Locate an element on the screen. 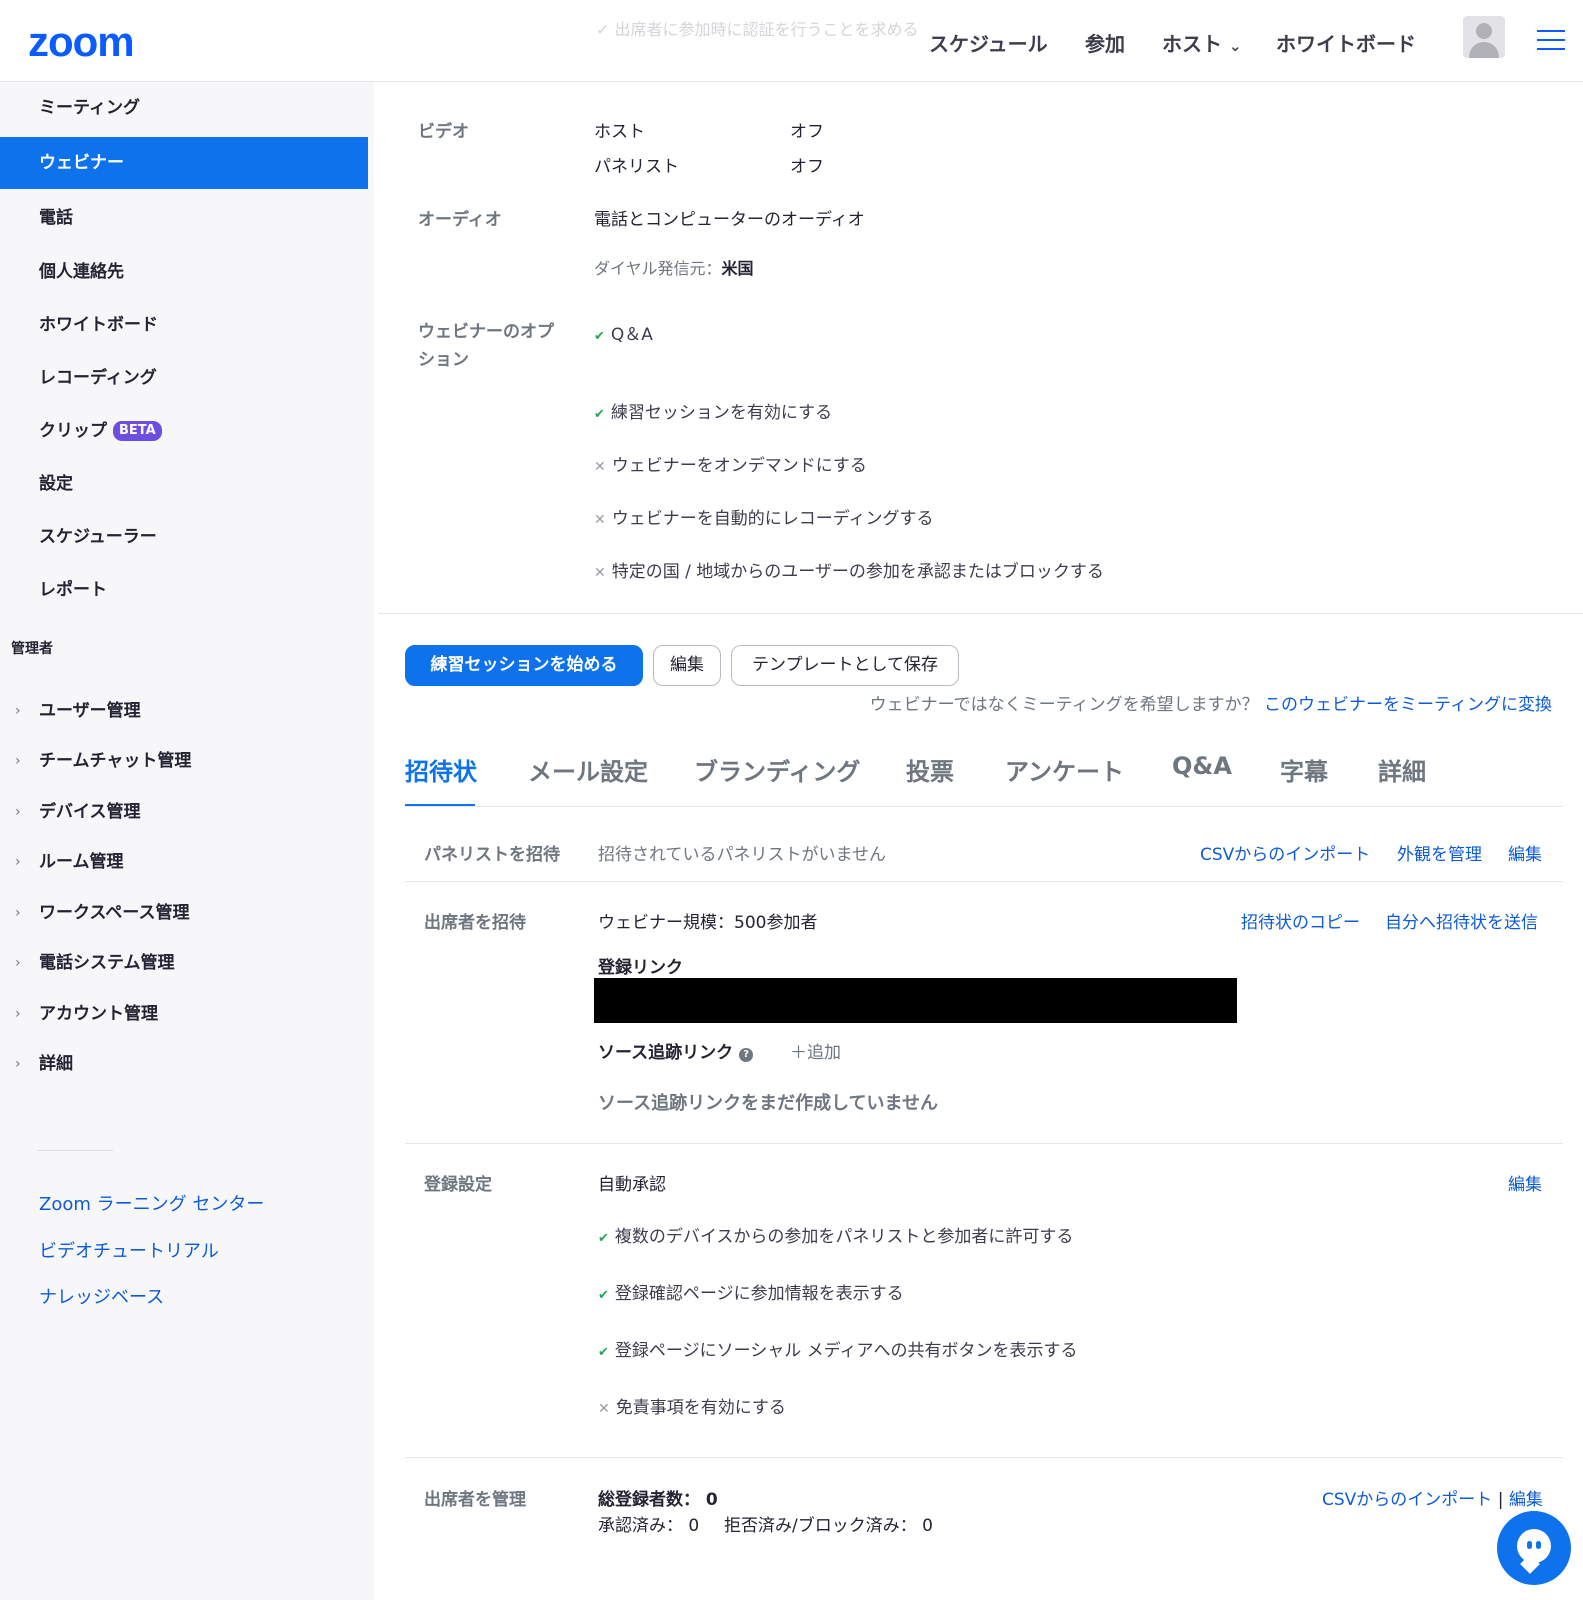  video-panelist-value: オフ is located at coordinates (807, 167).